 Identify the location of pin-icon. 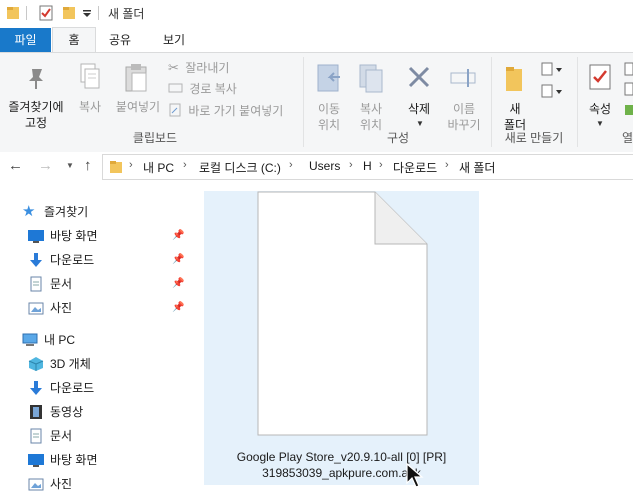
(36, 79).